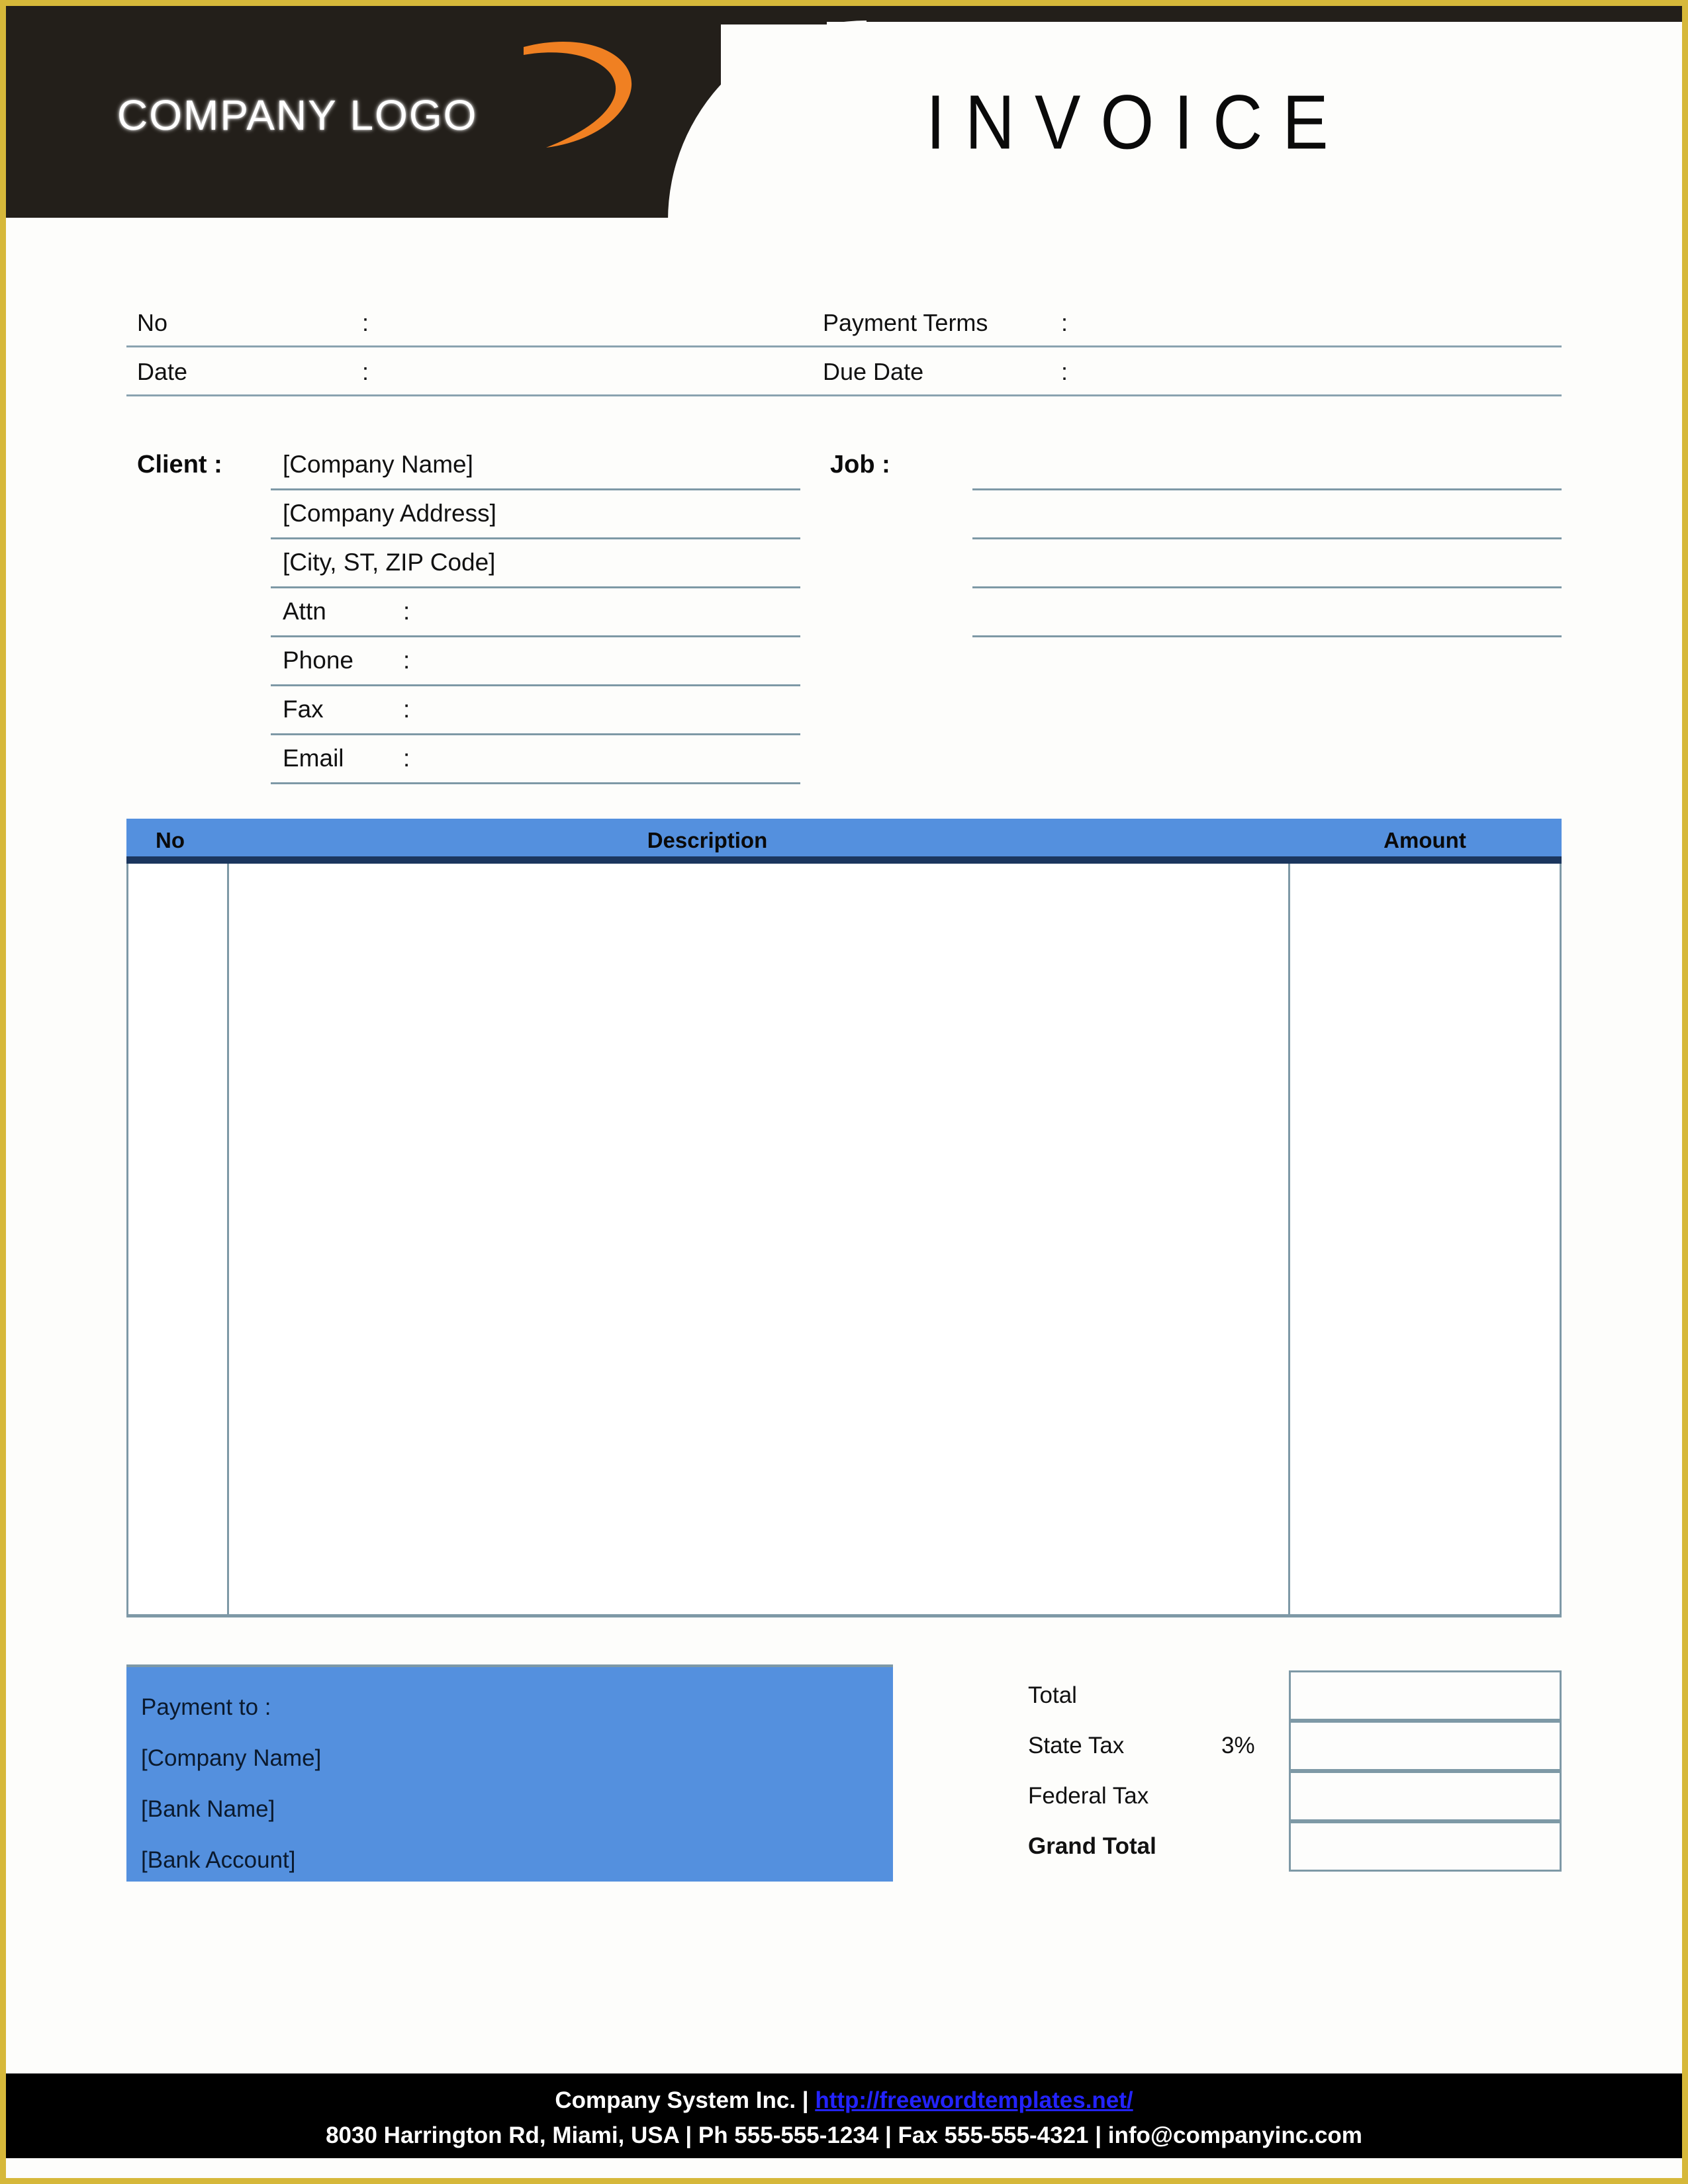  What do you see at coordinates (535, 711) in the screenshot?
I see `client-field-fax: Fax :` at bounding box center [535, 711].